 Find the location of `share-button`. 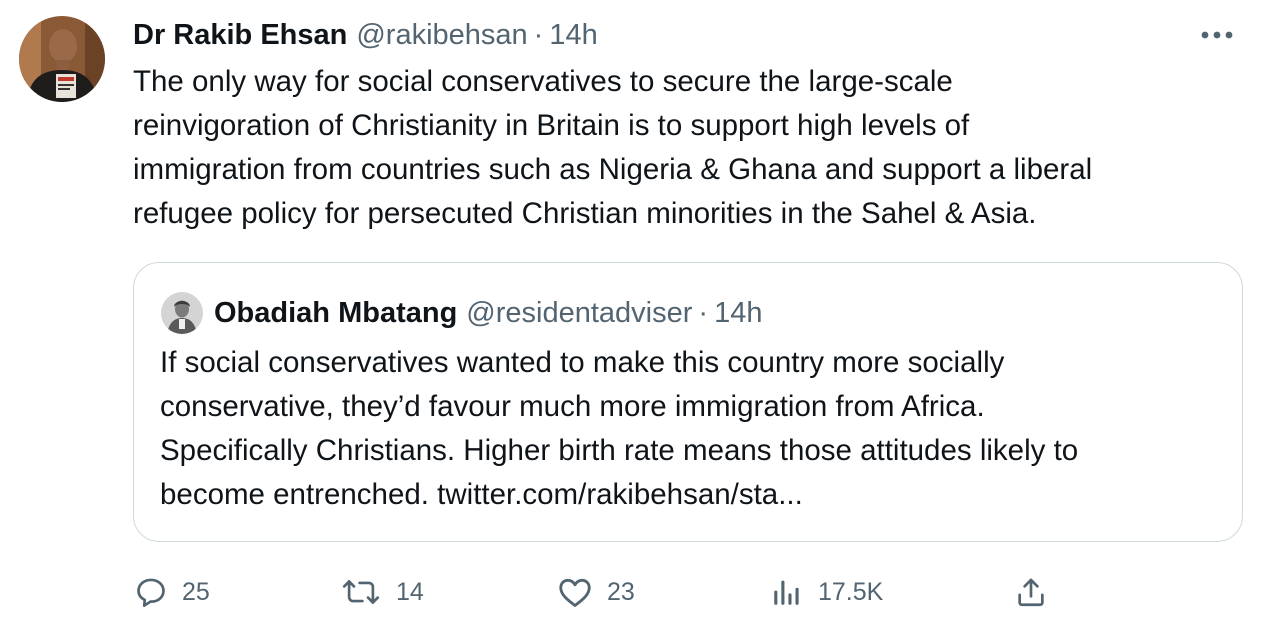

share-button is located at coordinates (1031, 592).